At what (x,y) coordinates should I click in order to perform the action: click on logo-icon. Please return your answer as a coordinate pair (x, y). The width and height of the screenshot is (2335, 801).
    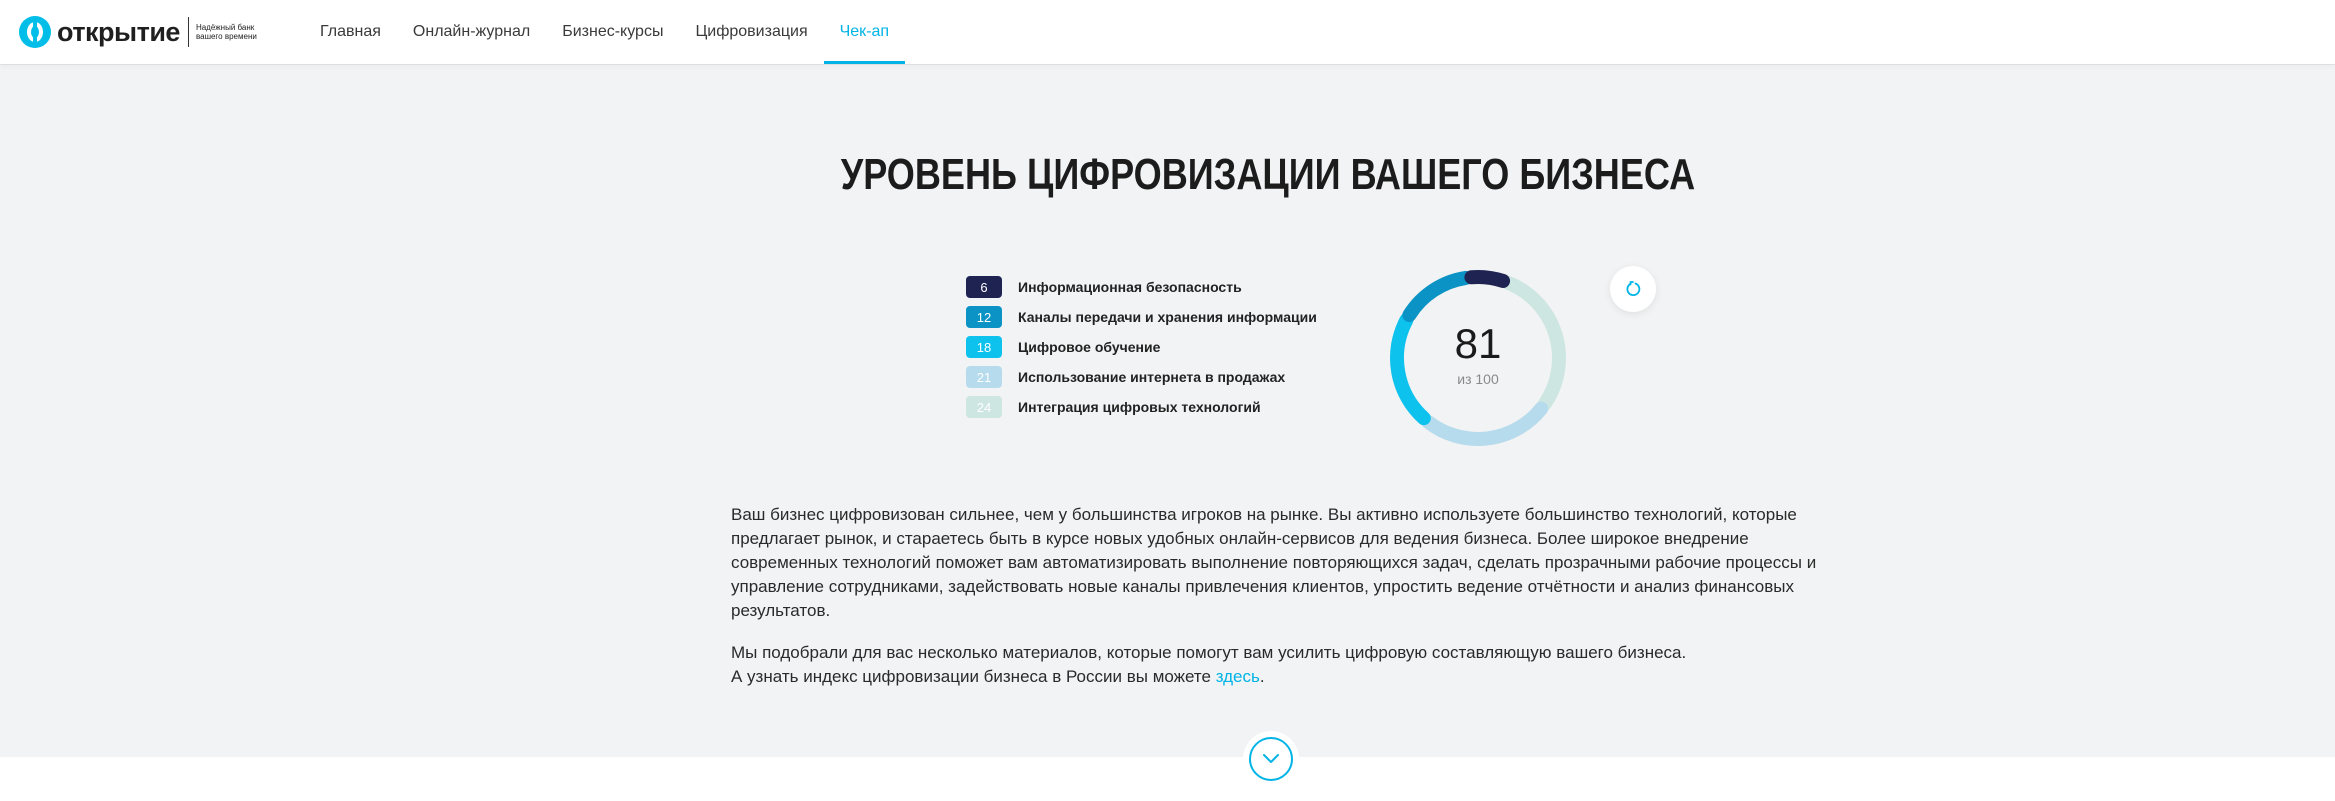
    Looking at the image, I should click on (35, 32).